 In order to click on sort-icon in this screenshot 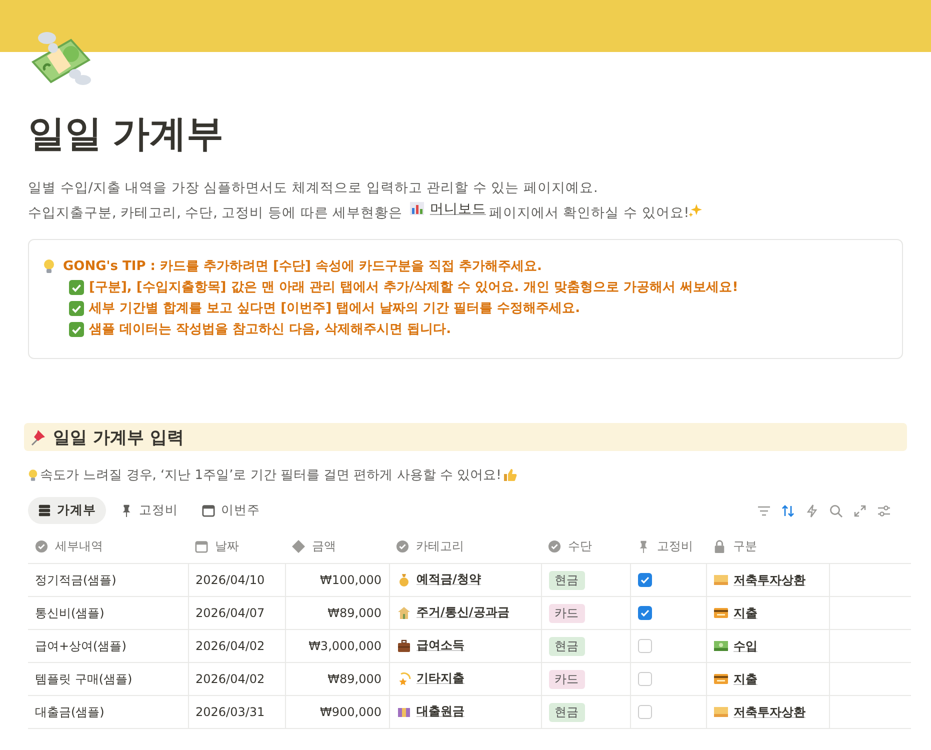, I will do `click(788, 511)`.